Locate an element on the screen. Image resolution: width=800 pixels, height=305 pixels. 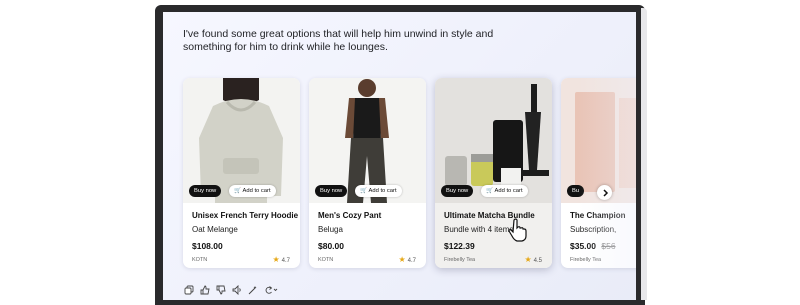
copy-button is located at coordinates (188, 289).